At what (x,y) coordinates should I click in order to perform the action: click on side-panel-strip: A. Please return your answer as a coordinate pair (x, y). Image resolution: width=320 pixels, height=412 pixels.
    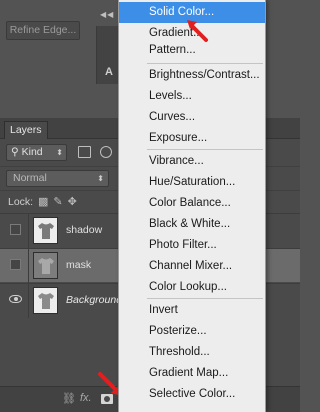
    Looking at the image, I should click on (108, 55).